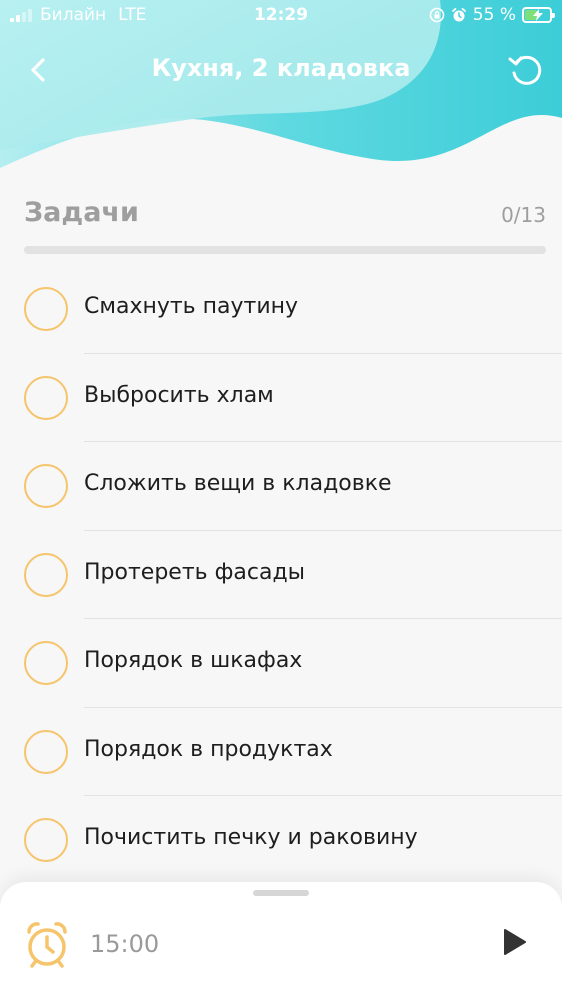 The width and height of the screenshot is (562, 1000). I want to click on timer-value: 15:00, so click(125, 944).